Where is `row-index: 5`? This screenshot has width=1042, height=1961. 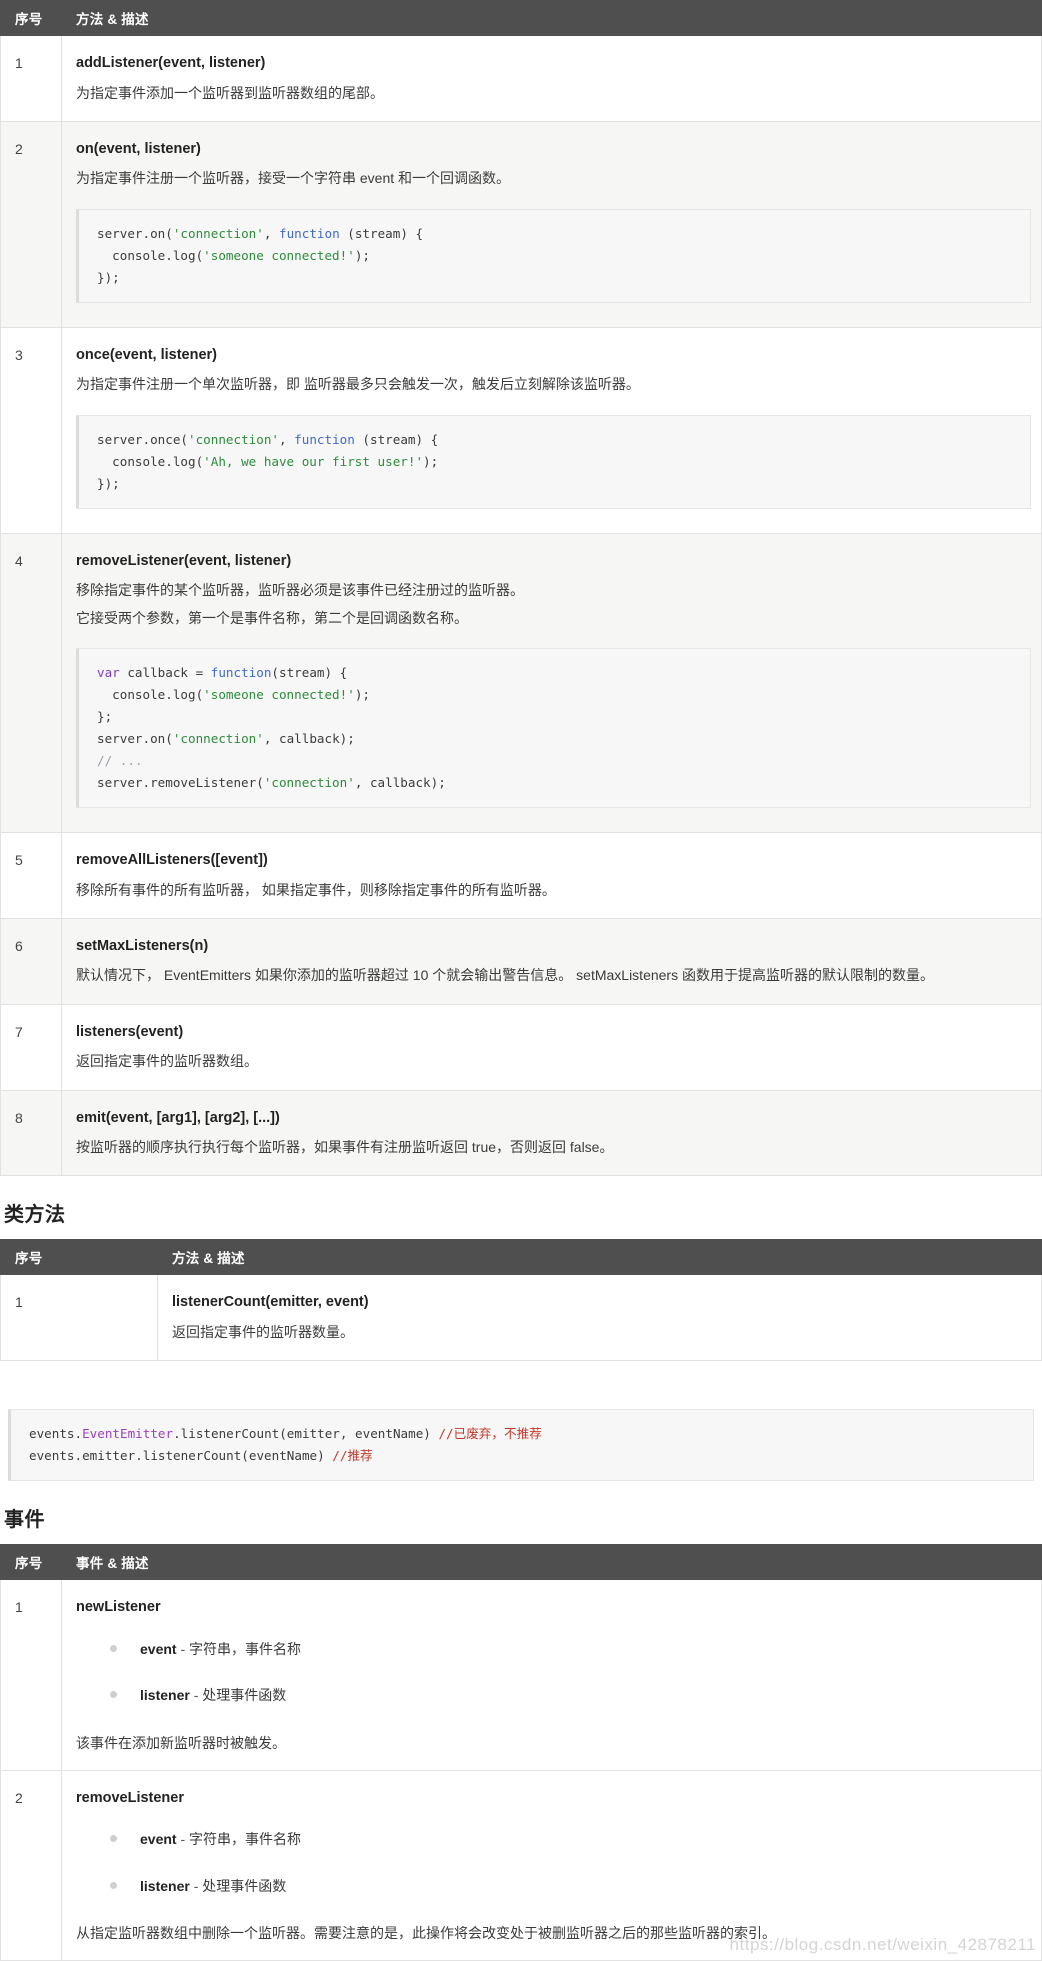 row-index: 5 is located at coordinates (31, 875).